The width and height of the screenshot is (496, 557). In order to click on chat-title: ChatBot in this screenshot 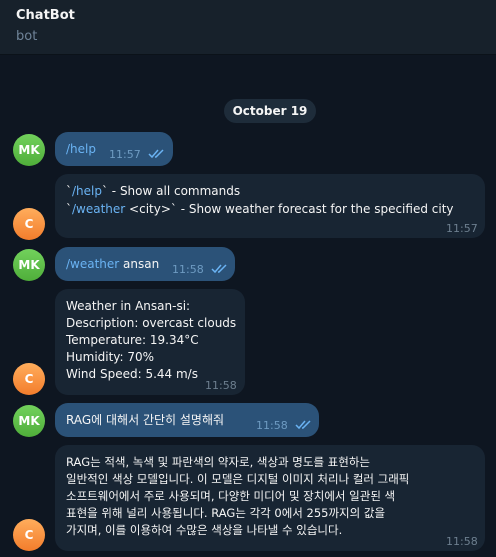, I will do `click(45, 15)`.